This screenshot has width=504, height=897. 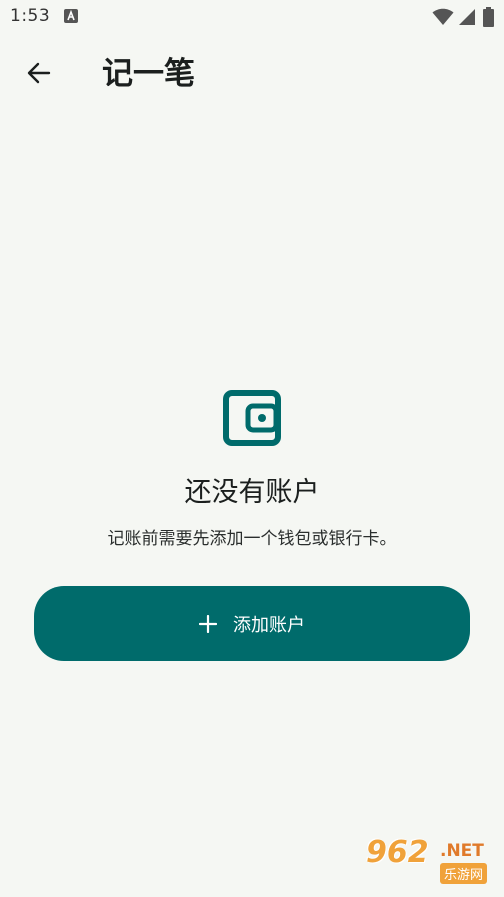 I want to click on wifi-icon, so click(x=443, y=19).